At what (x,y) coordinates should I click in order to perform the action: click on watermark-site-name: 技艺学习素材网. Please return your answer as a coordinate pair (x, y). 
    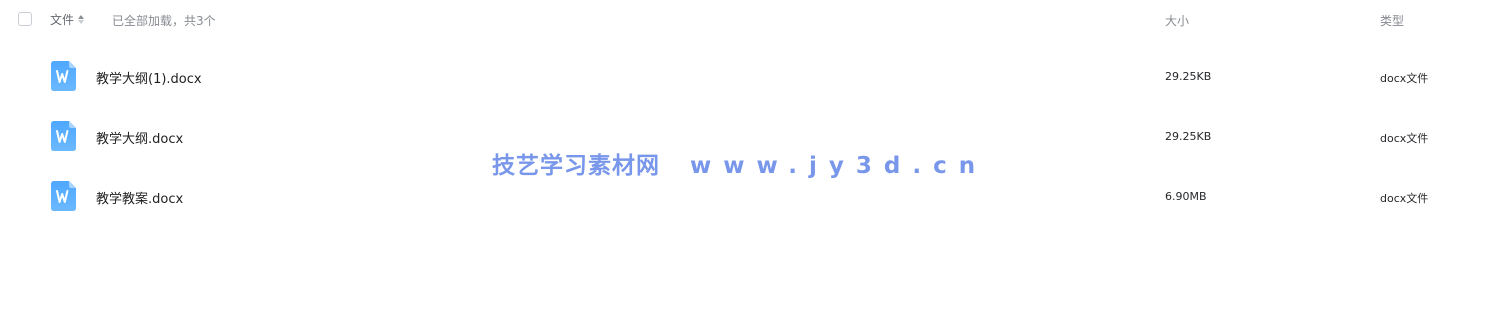
    Looking at the image, I should click on (576, 166).